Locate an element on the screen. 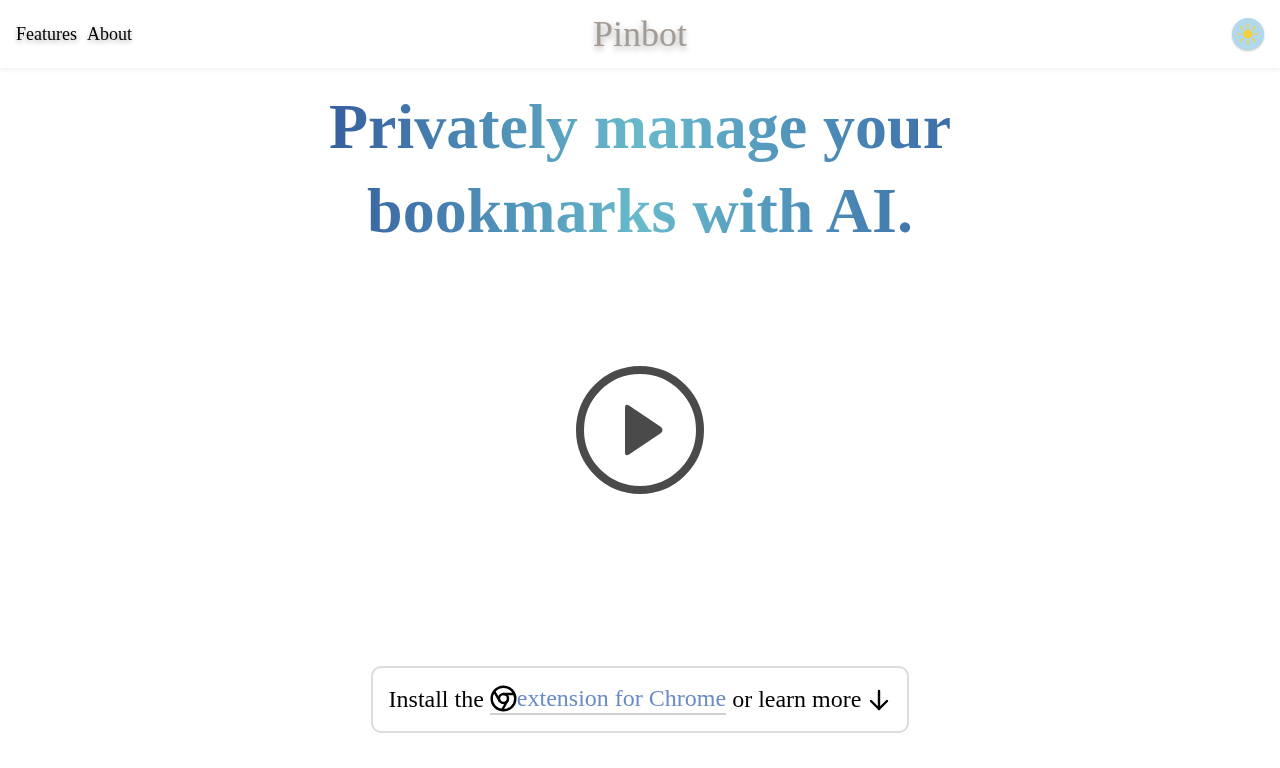 The width and height of the screenshot is (1280, 768). sun-icon is located at coordinates (1248, 34).